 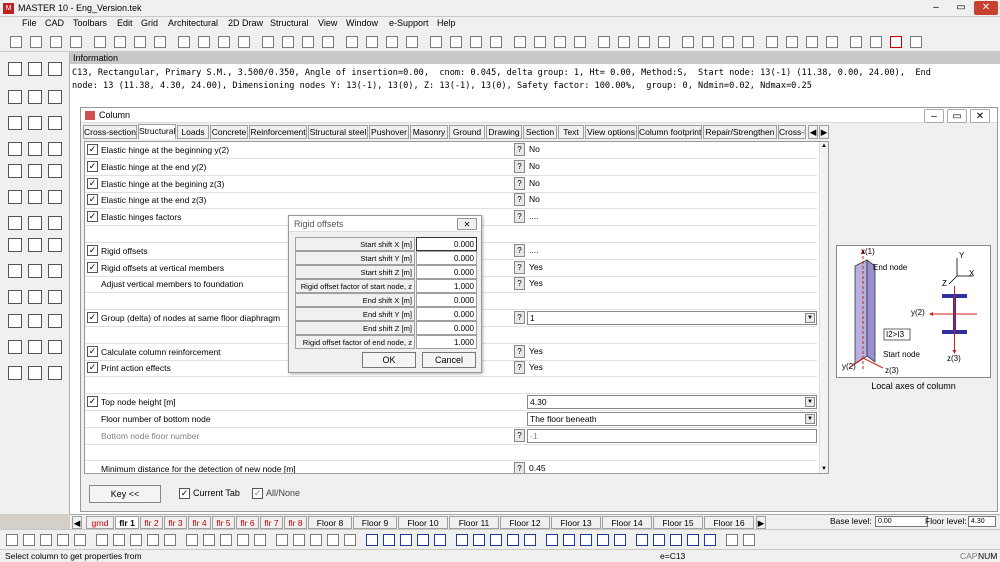 I want to click on menu-2d-draw: 2D Draw, so click(x=245, y=23).